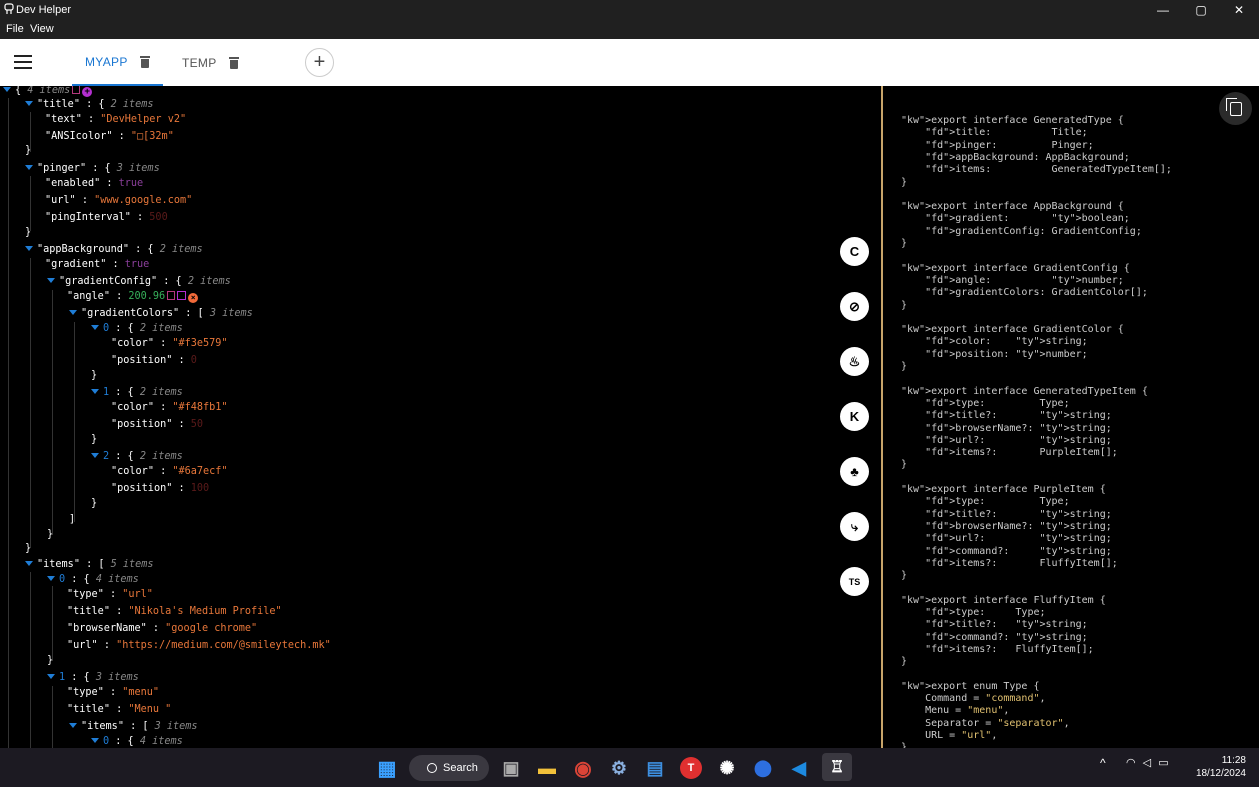  Describe the element at coordinates (157, 425) in the screenshot. I see `json-node: "position" : 50` at that location.